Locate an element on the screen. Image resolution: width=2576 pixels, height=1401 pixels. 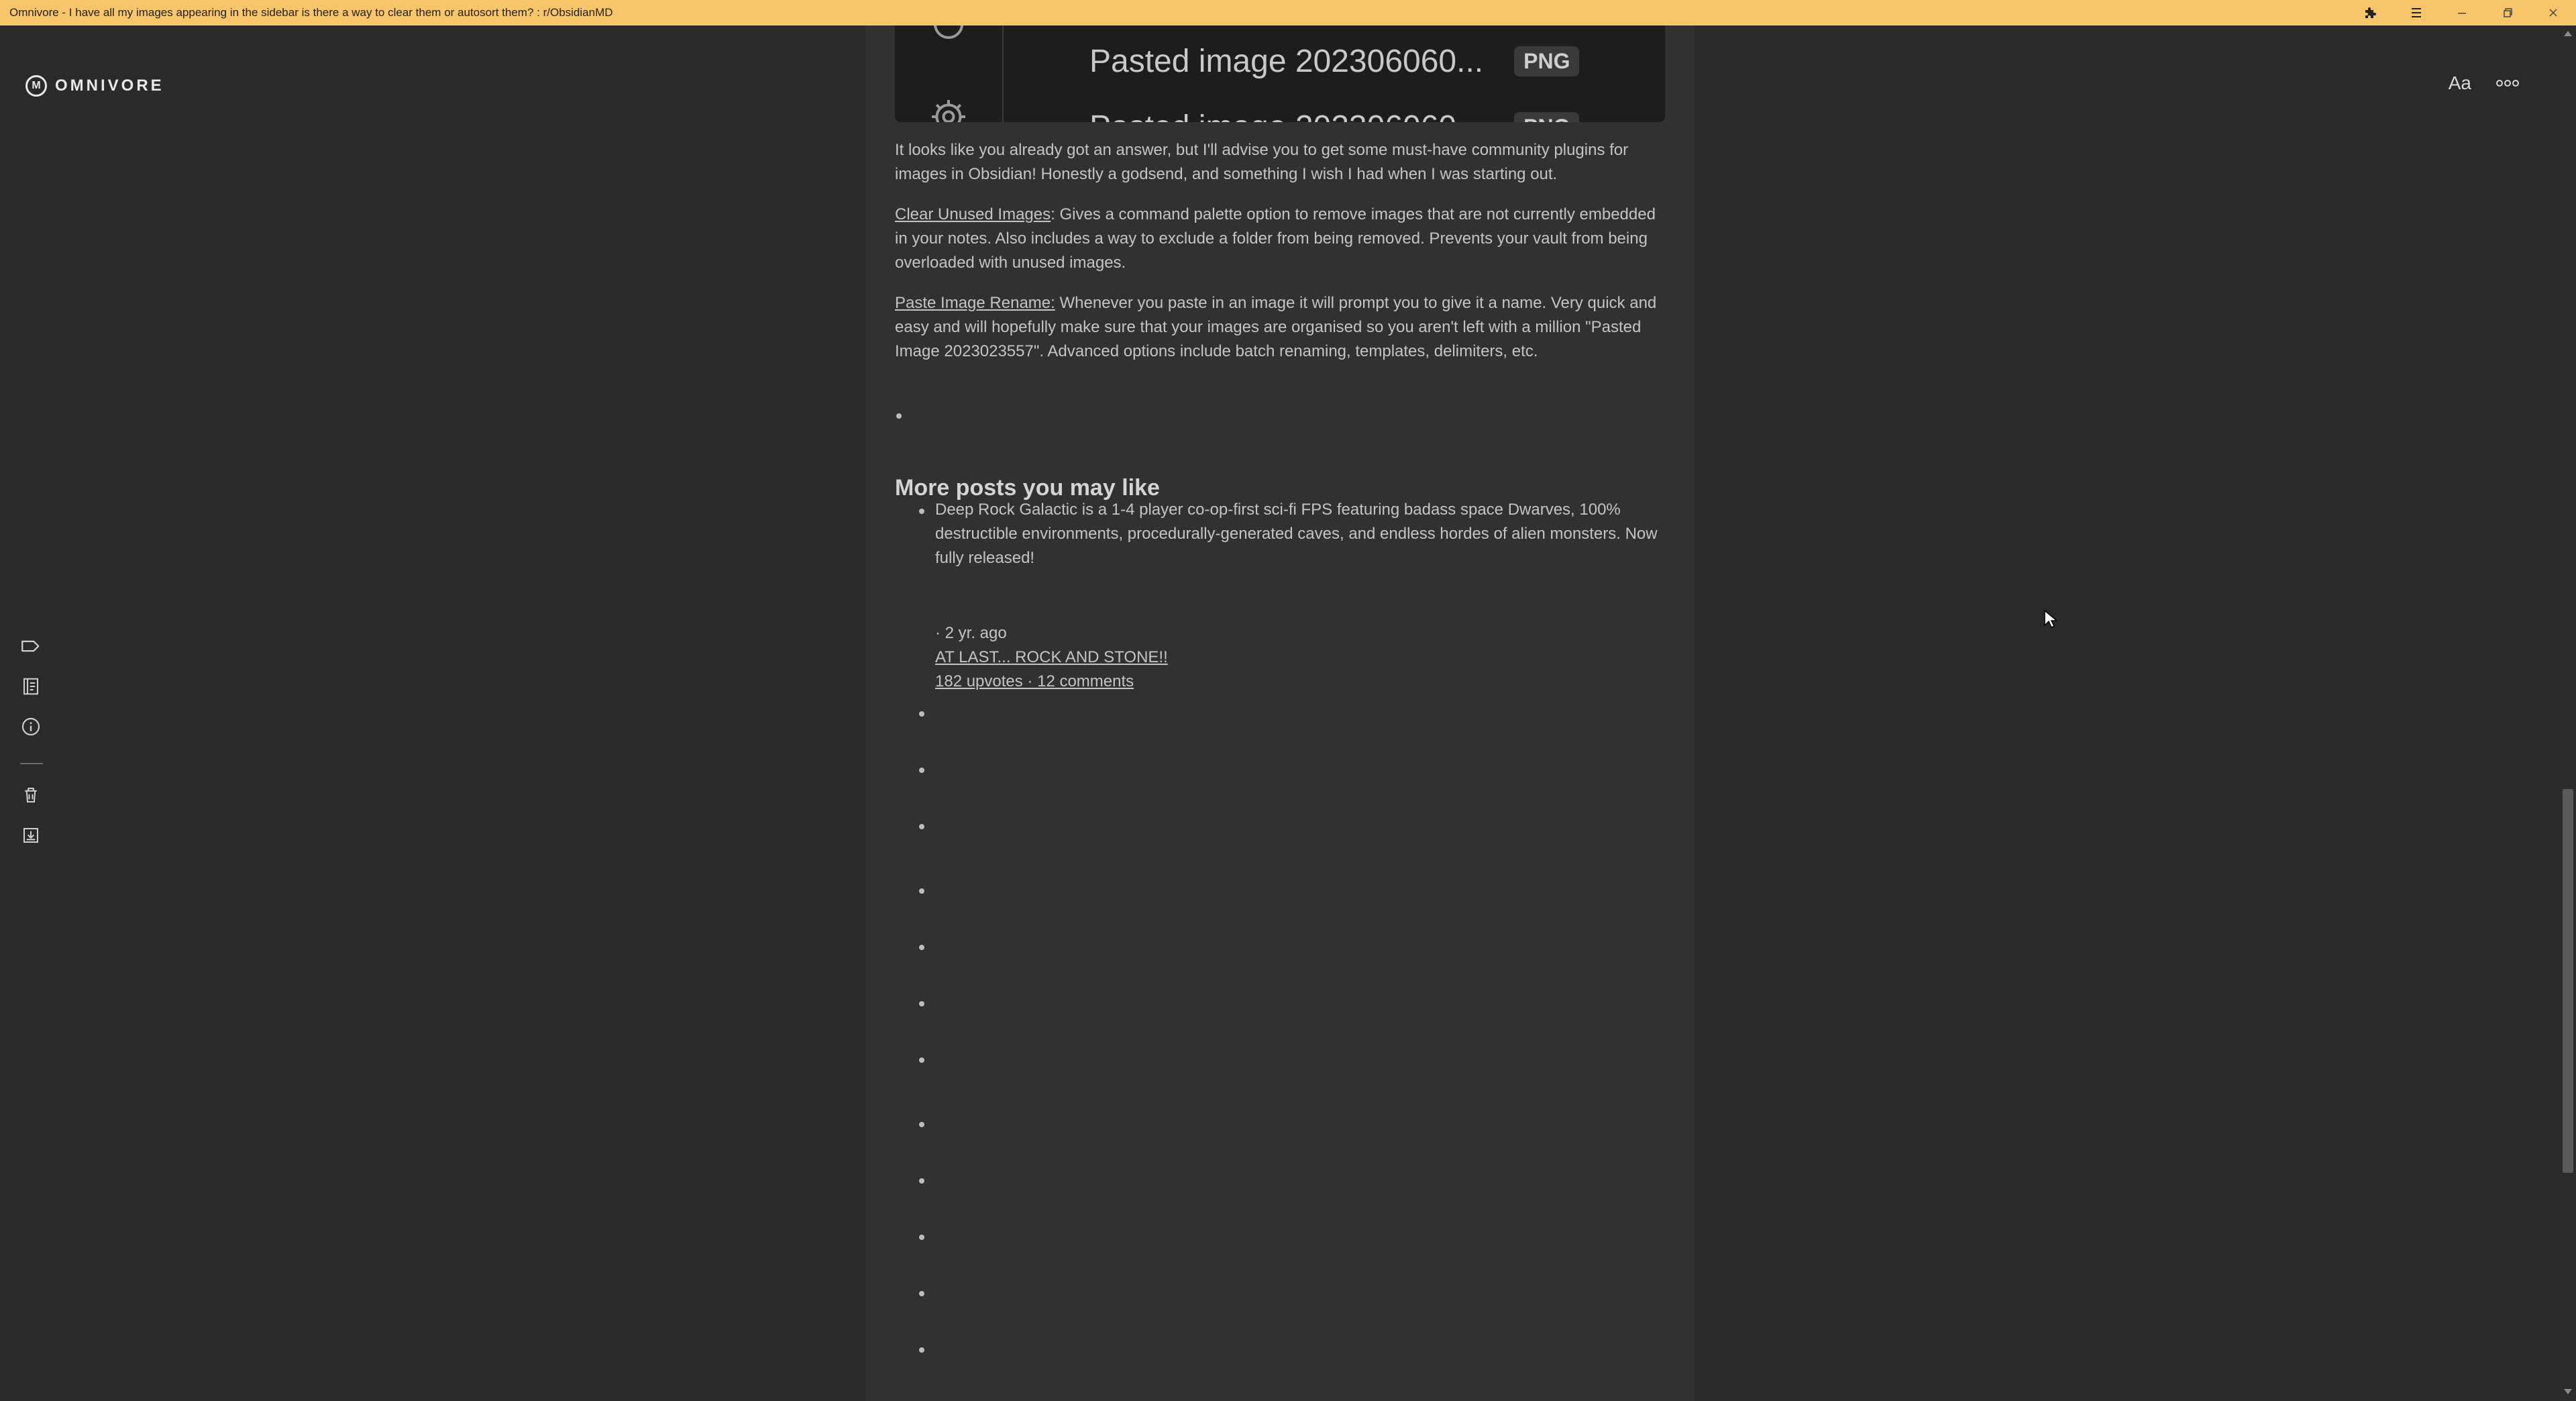
sidebar-divider is located at coordinates (31, 764).